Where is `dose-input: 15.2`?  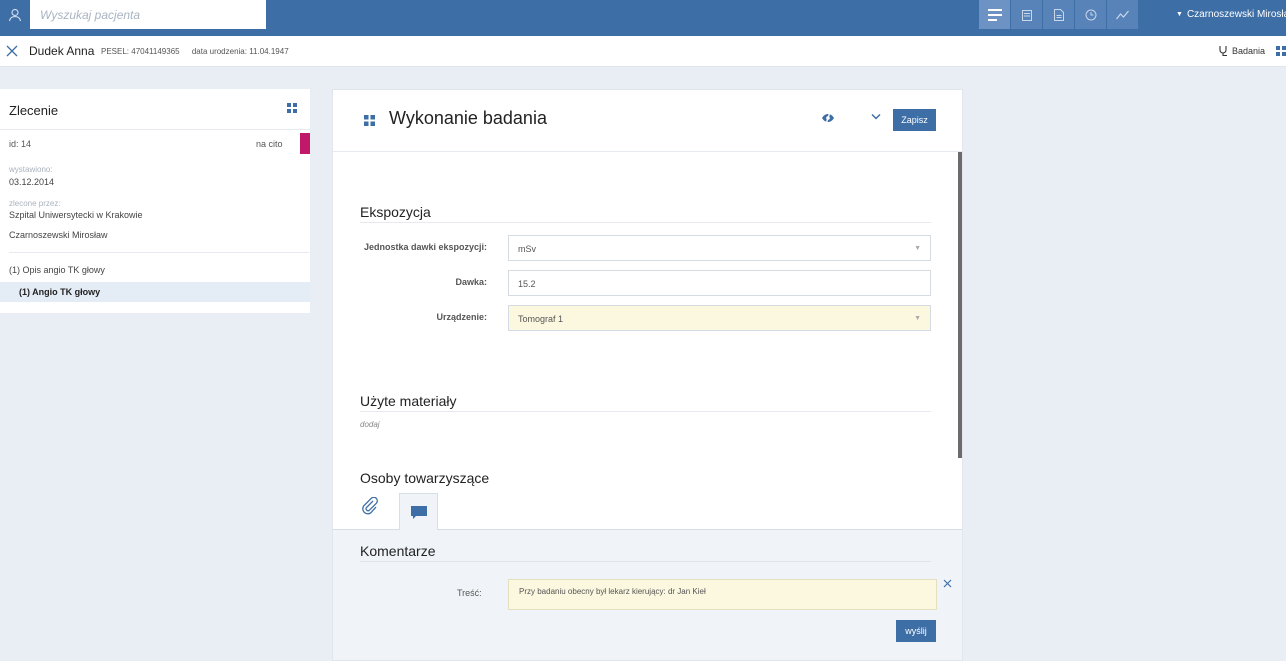 dose-input: 15.2 is located at coordinates (719, 283).